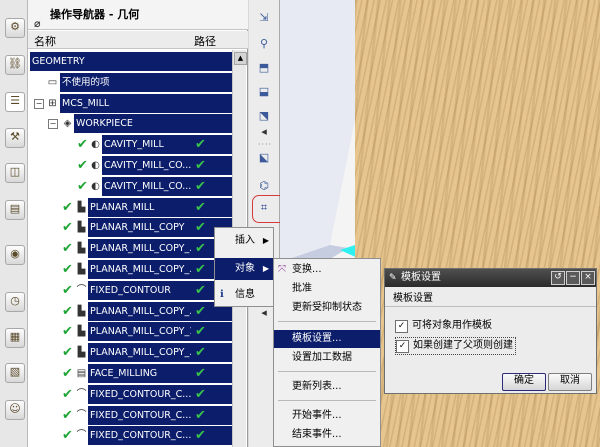 This screenshot has height=447, width=600. Describe the element at coordinates (443, 326) in the screenshot. I see `use-as-template-option: ✓ 可将对象用作模板` at that location.